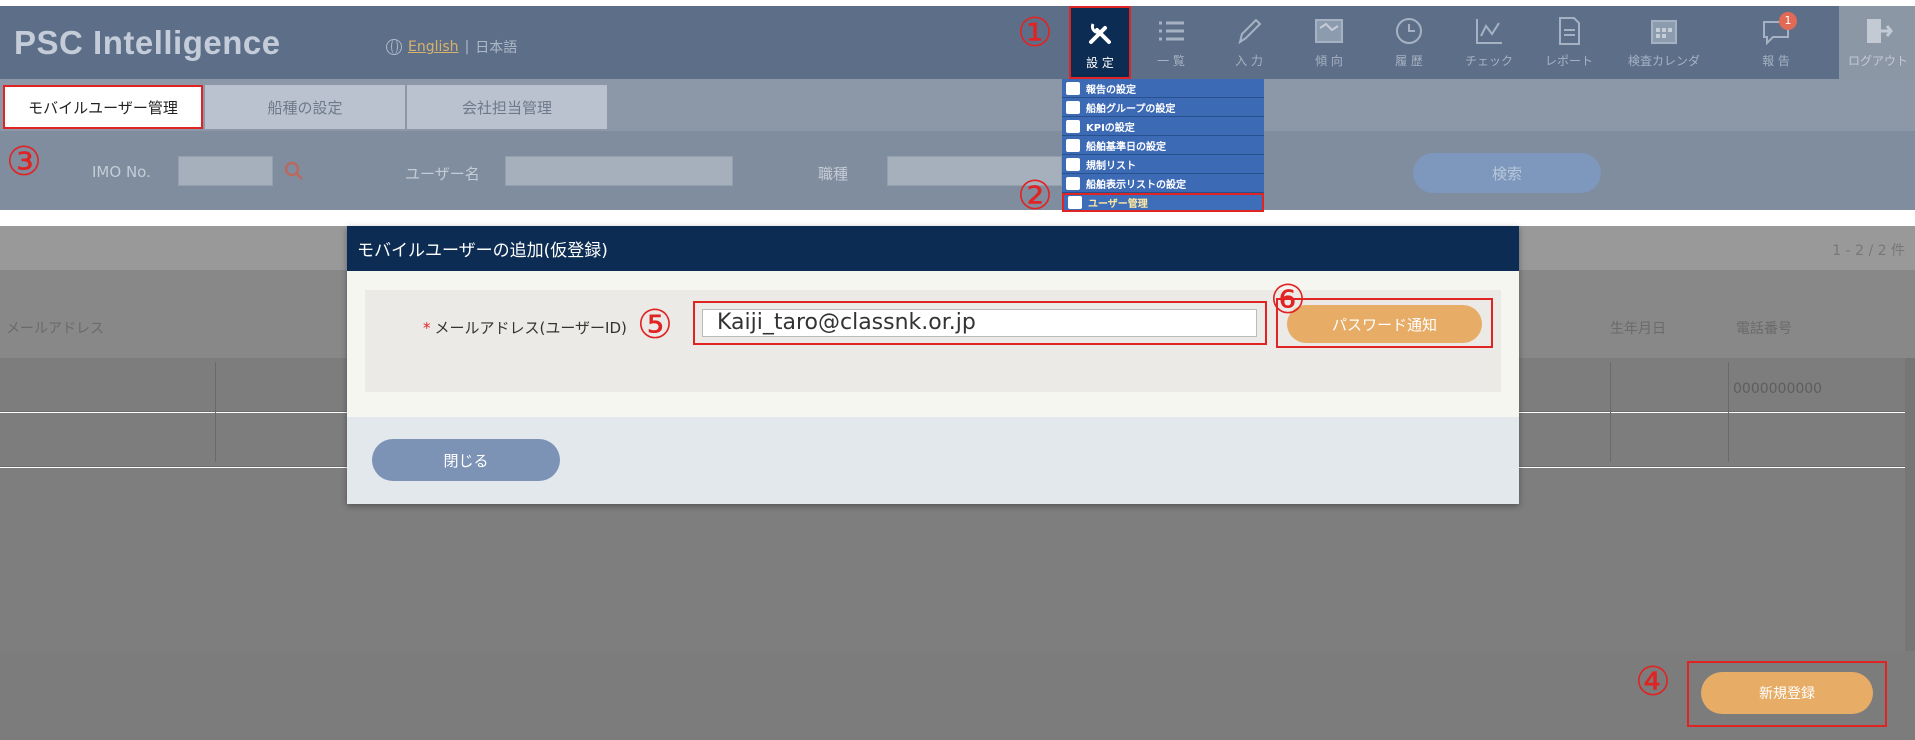 The width and height of the screenshot is (1915, 740). I want to click on menu-item-user-management: ユーザー管理, so click(1163, 202).